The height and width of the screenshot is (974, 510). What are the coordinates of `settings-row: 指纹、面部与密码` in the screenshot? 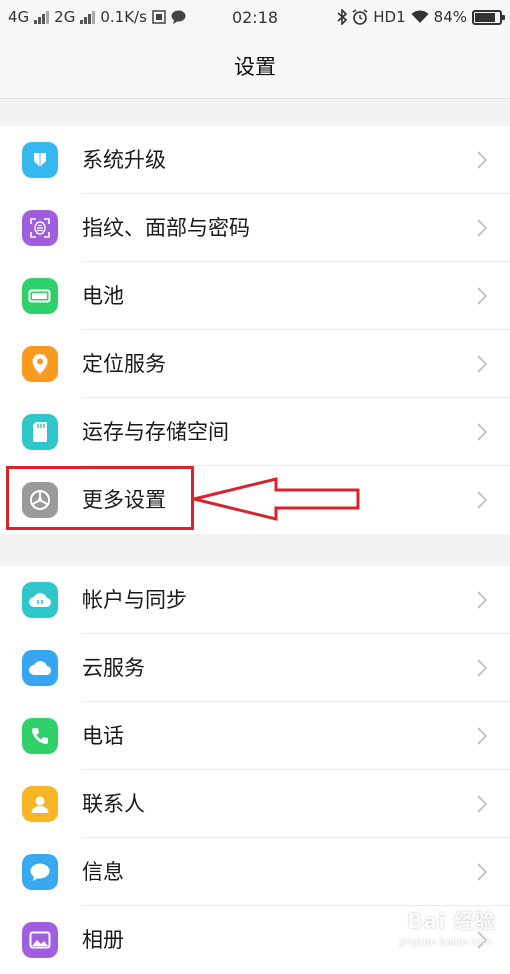 It's located at (255, 228).